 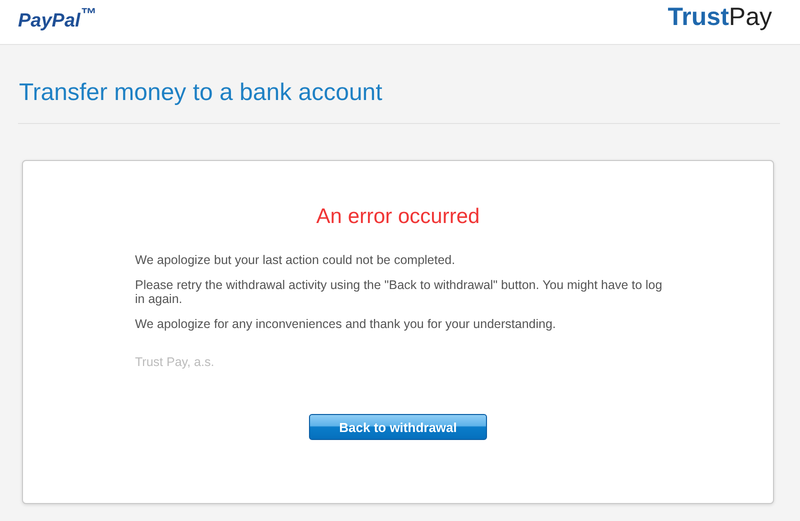 What do you see at coordinates (398, 217) in the screenshot?
I see `error-title: An error occurred` at bounding box center [398, 217].